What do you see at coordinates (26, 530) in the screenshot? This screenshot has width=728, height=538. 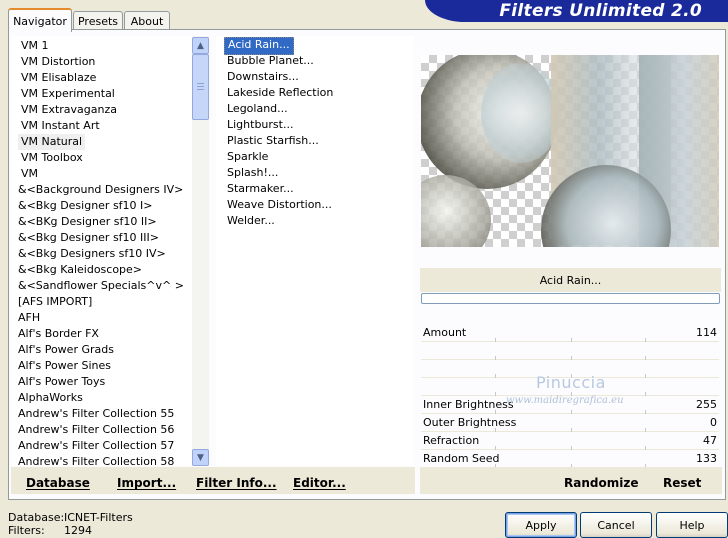 I see `status-filters-label: Filters:` at bounding box center [26, 530].